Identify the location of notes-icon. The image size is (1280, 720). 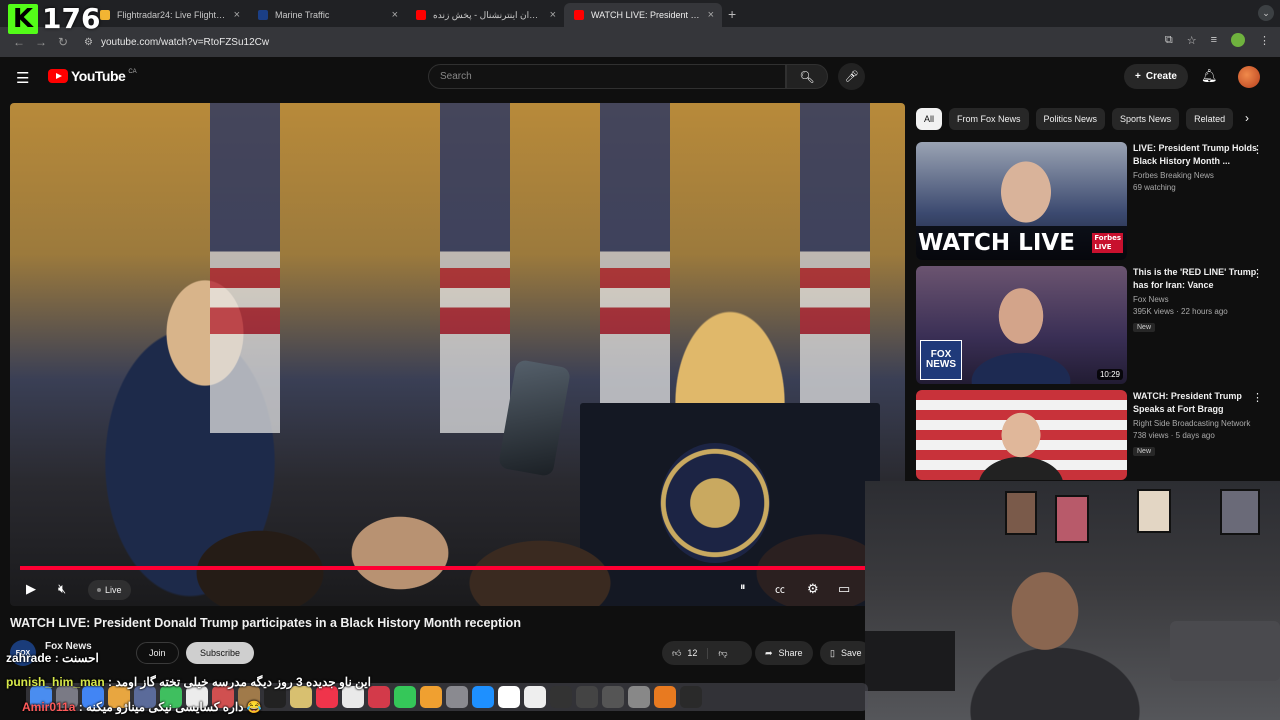
(301, 697).